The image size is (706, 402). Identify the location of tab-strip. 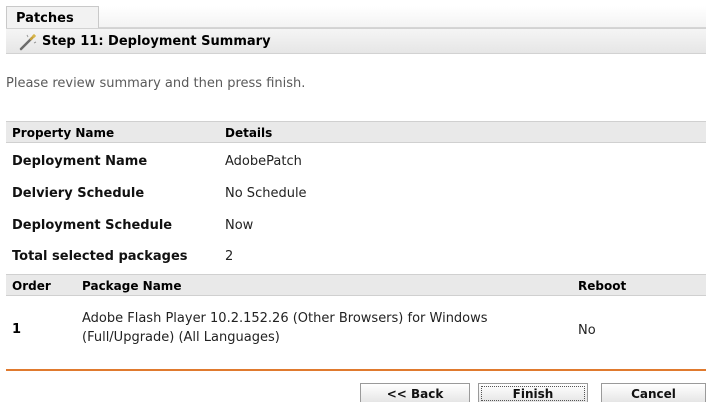
(402, 17).